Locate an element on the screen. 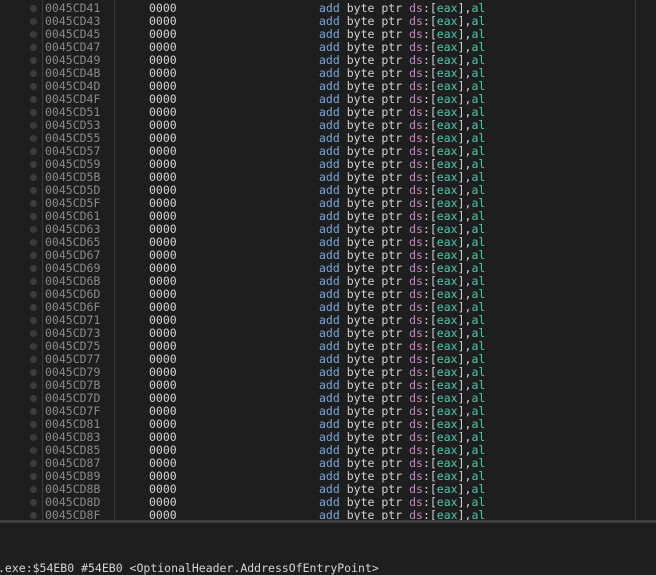 The height and width of the screenshot is (575, 656). disassembly-row: 0045CD8F 0000 add byte ptr ds:[eax],al is located at coordinates (328, 514).